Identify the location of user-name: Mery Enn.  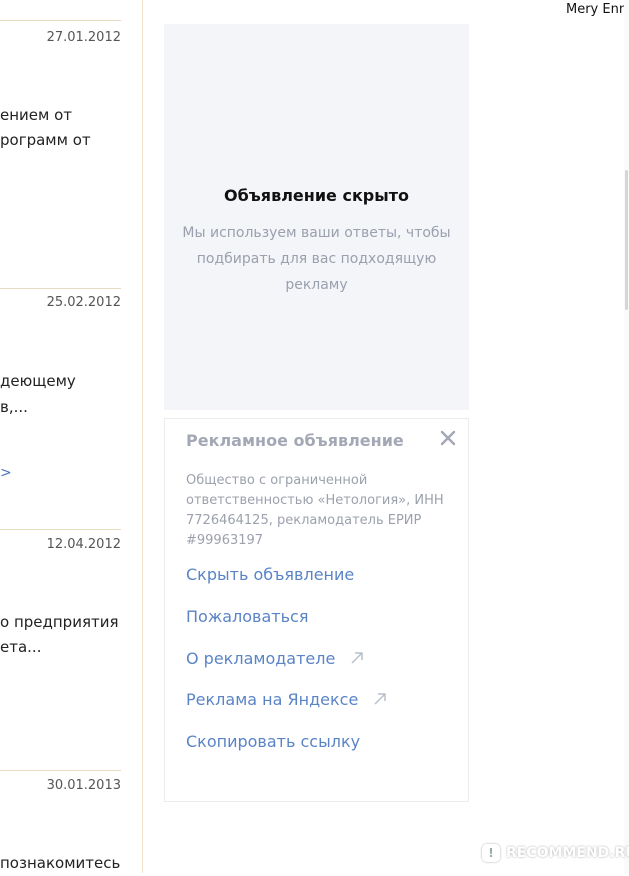
(596, 9).